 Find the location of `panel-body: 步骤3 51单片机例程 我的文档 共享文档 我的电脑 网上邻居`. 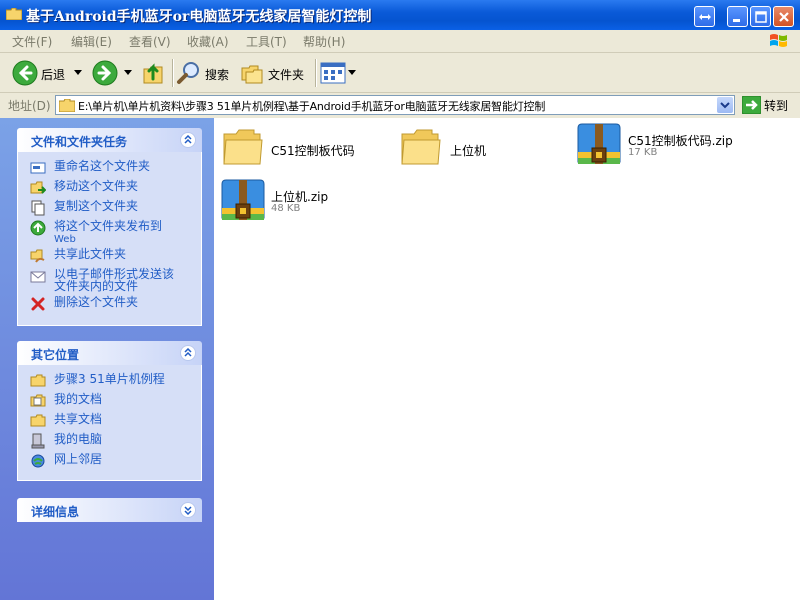

panel-body: 步骤3 51单片机例程 我的文档 共享文档 我的电脑 网上邻居 is located at coordinates (109, 423).